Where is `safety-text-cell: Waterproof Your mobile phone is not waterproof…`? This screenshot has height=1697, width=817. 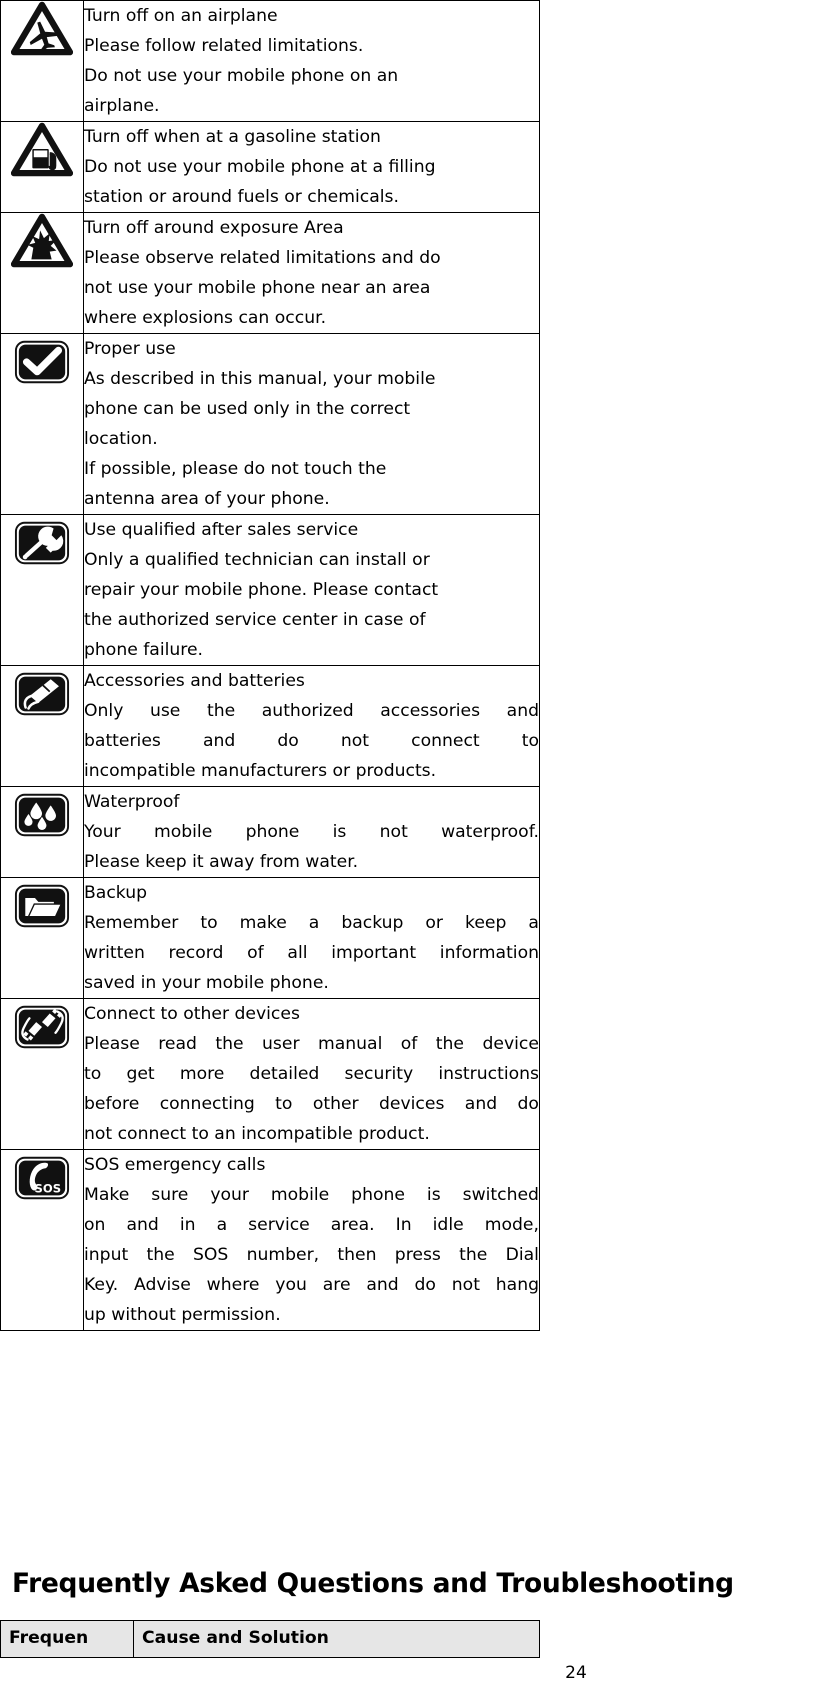 safety-text-cell: Waterproof Your mobile phone is not waterproof… is located at coordinates (311, 832).